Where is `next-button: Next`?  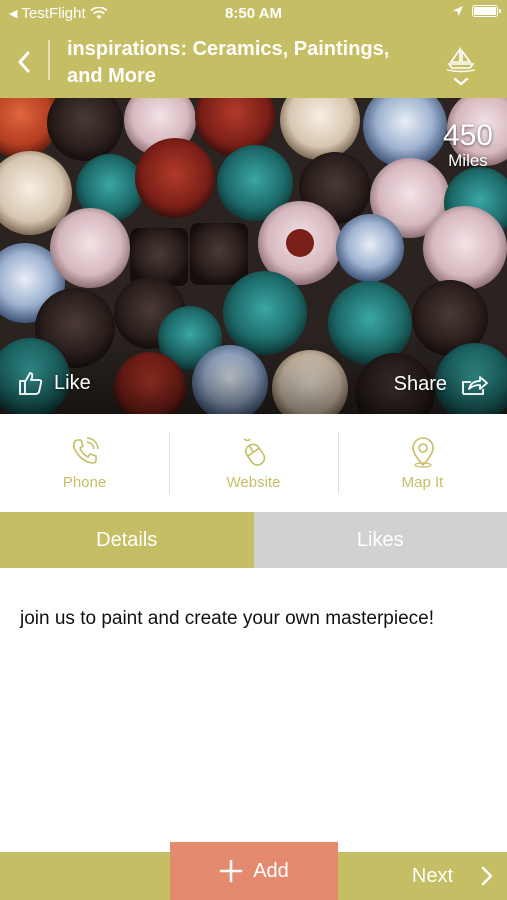 next-button: Next is located at coordinates (452, 876).